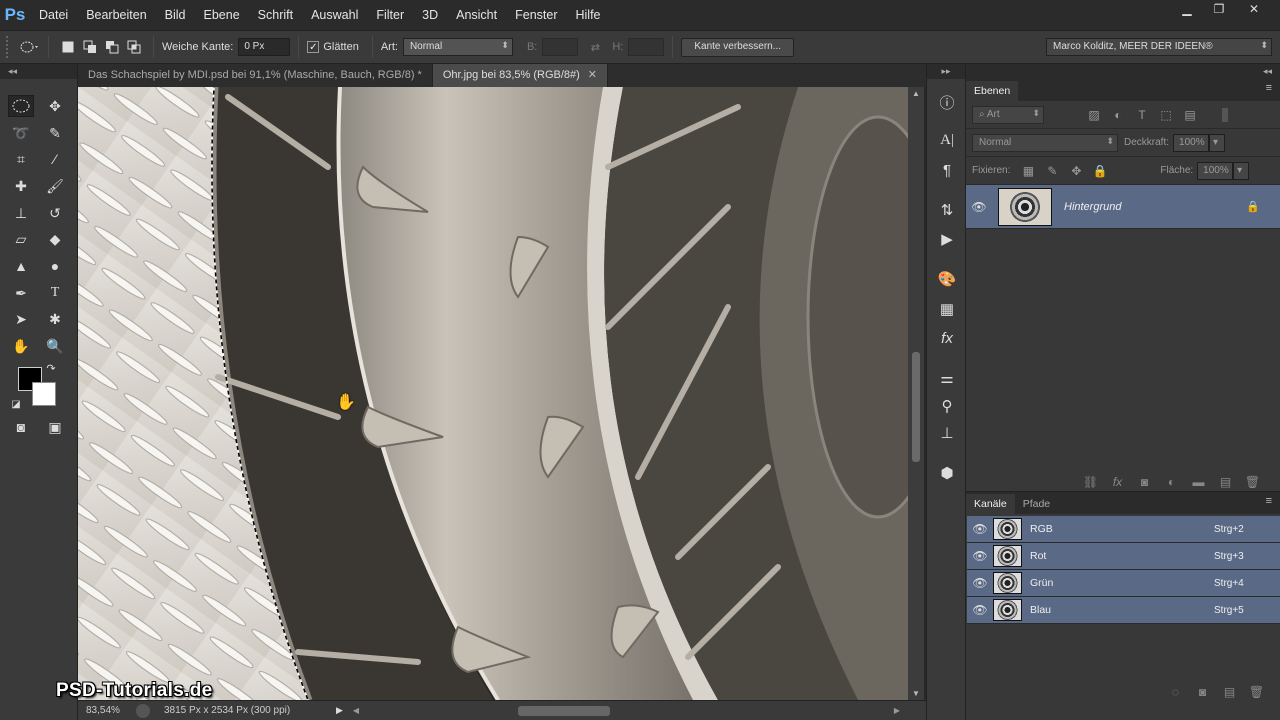 This screenshot has height=720, width=1280. What do you see at coordinates (1123, 556) in the screenshot?
I see `channel-row-rot: 👁 Rot Strg+3` at bounding box center [1123, 556].